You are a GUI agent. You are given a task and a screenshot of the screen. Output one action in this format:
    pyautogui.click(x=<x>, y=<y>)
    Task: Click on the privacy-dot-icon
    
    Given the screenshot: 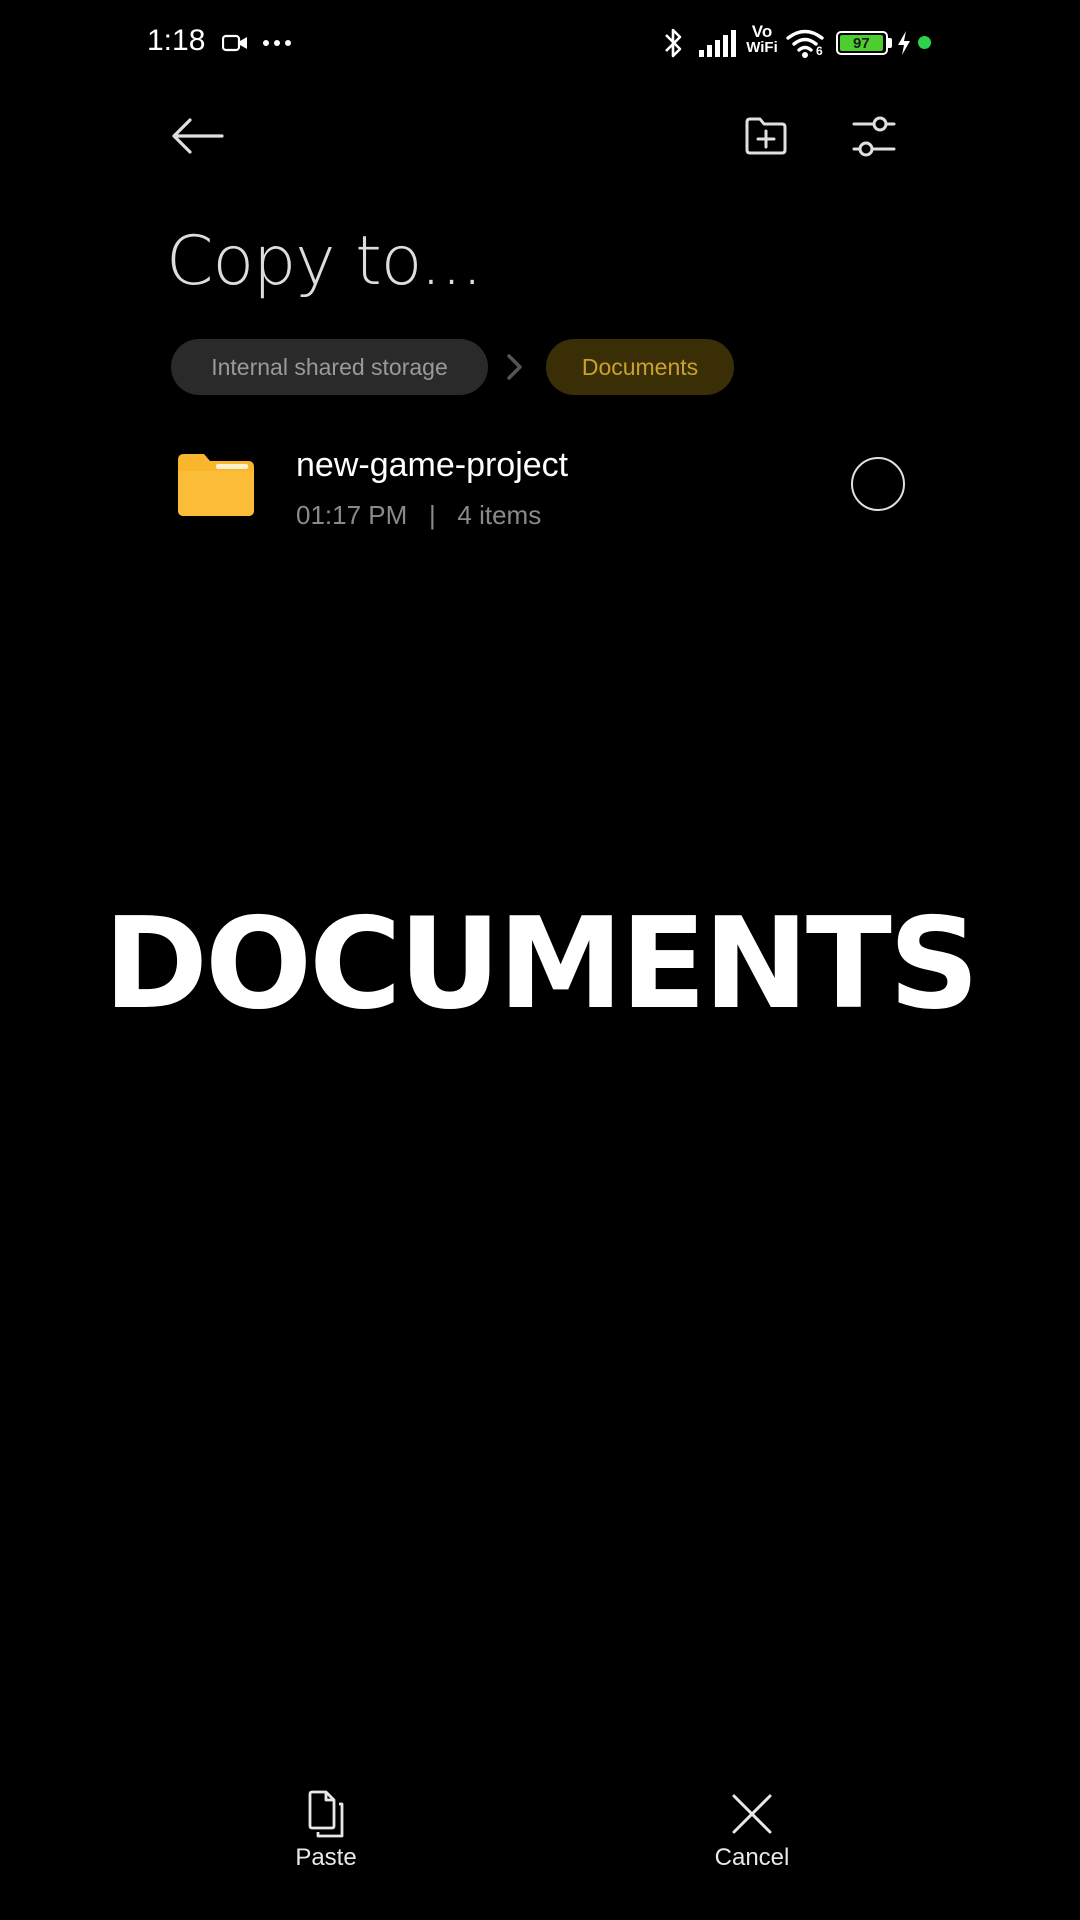 What is the action you would take?
    pyautogui.click(x=924, y=42)
    